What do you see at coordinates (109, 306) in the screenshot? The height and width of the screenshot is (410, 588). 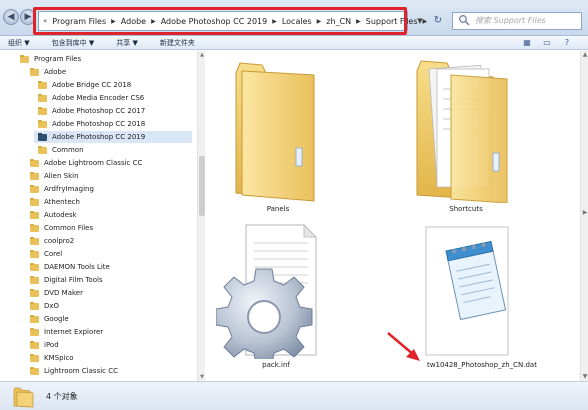 I see `nav-item: DxO` at bounding box center [109, 306].